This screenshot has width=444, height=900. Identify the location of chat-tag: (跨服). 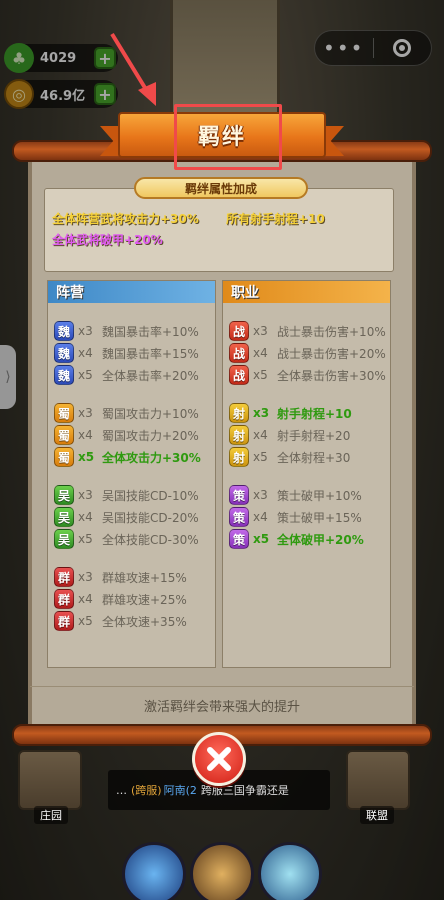
(146, 790).